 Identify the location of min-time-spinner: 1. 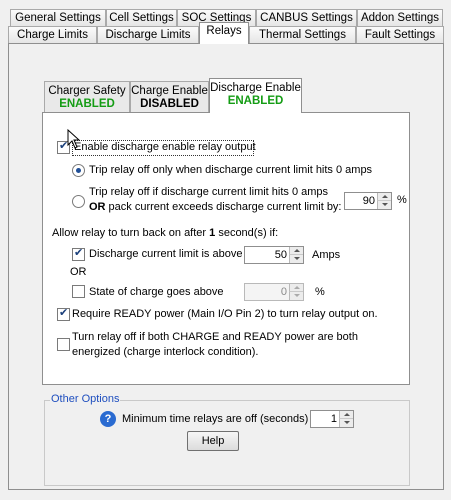
(332, 419).